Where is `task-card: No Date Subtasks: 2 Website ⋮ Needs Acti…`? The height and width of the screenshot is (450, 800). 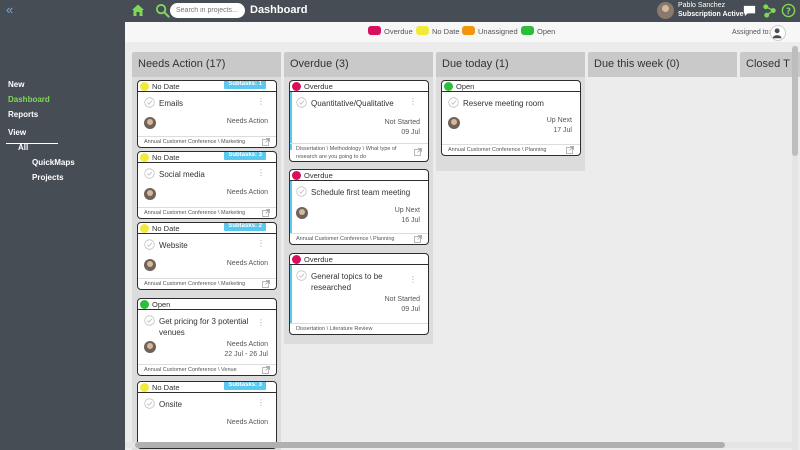 task-card: No Date Subtasks: 2 Website ⋮ Needs Acti… is located at coordinates (207, 256).